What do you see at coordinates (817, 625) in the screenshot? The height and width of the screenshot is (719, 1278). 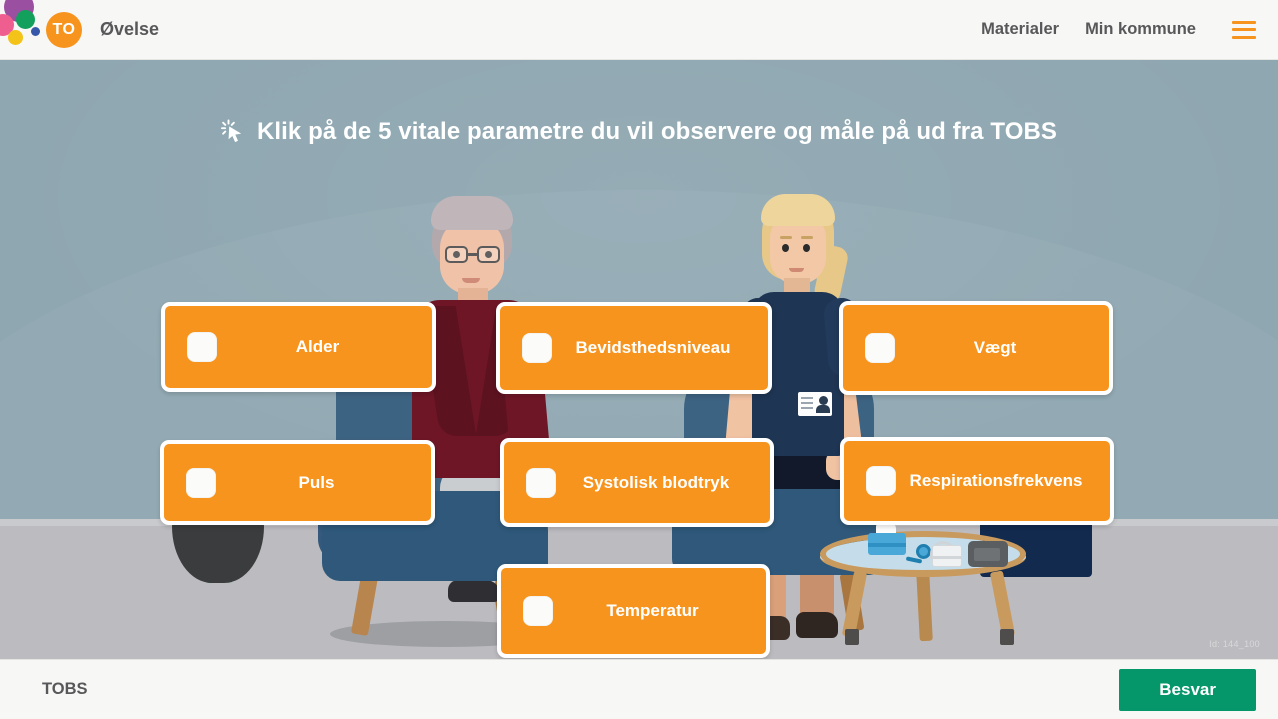 I see `nurse-shoe` at bounding box center [817, 625].